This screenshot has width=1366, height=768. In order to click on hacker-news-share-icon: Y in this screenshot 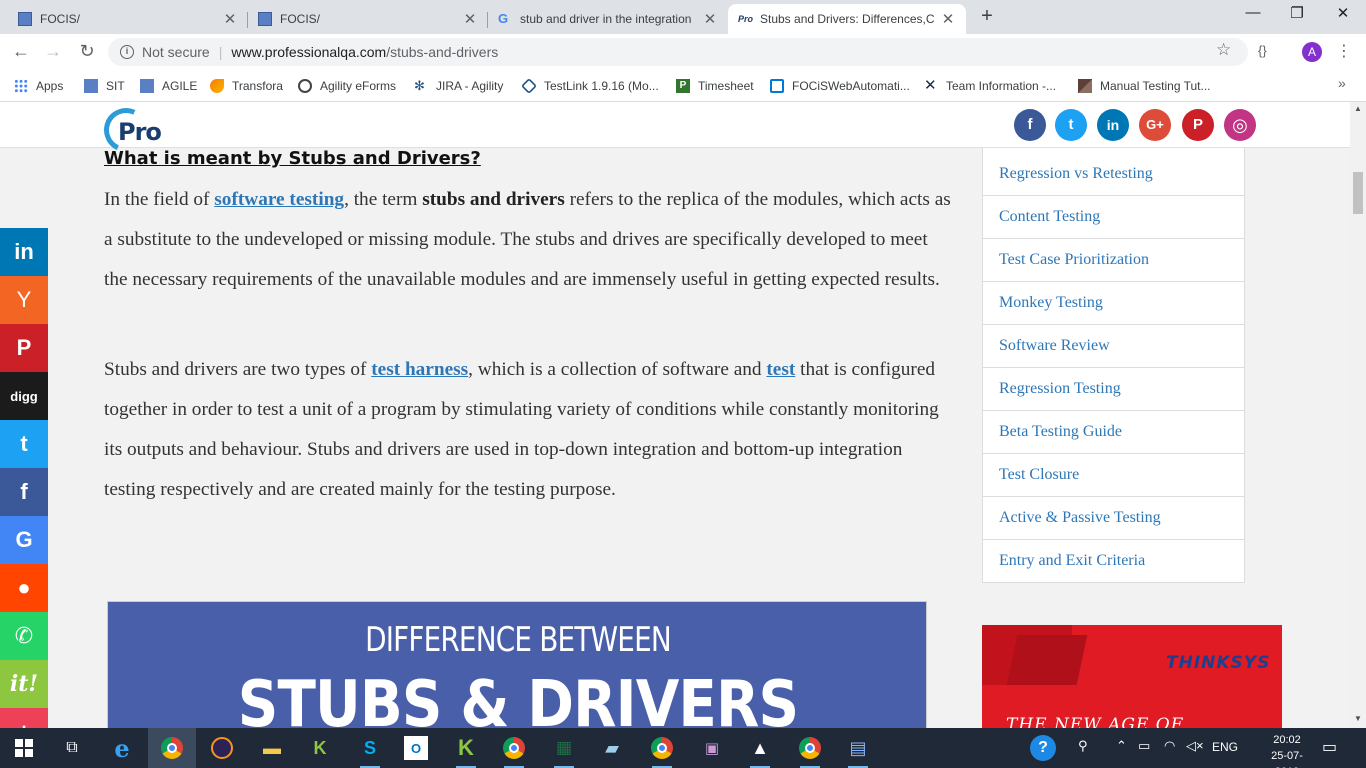, I will do `click(24, 300)`.